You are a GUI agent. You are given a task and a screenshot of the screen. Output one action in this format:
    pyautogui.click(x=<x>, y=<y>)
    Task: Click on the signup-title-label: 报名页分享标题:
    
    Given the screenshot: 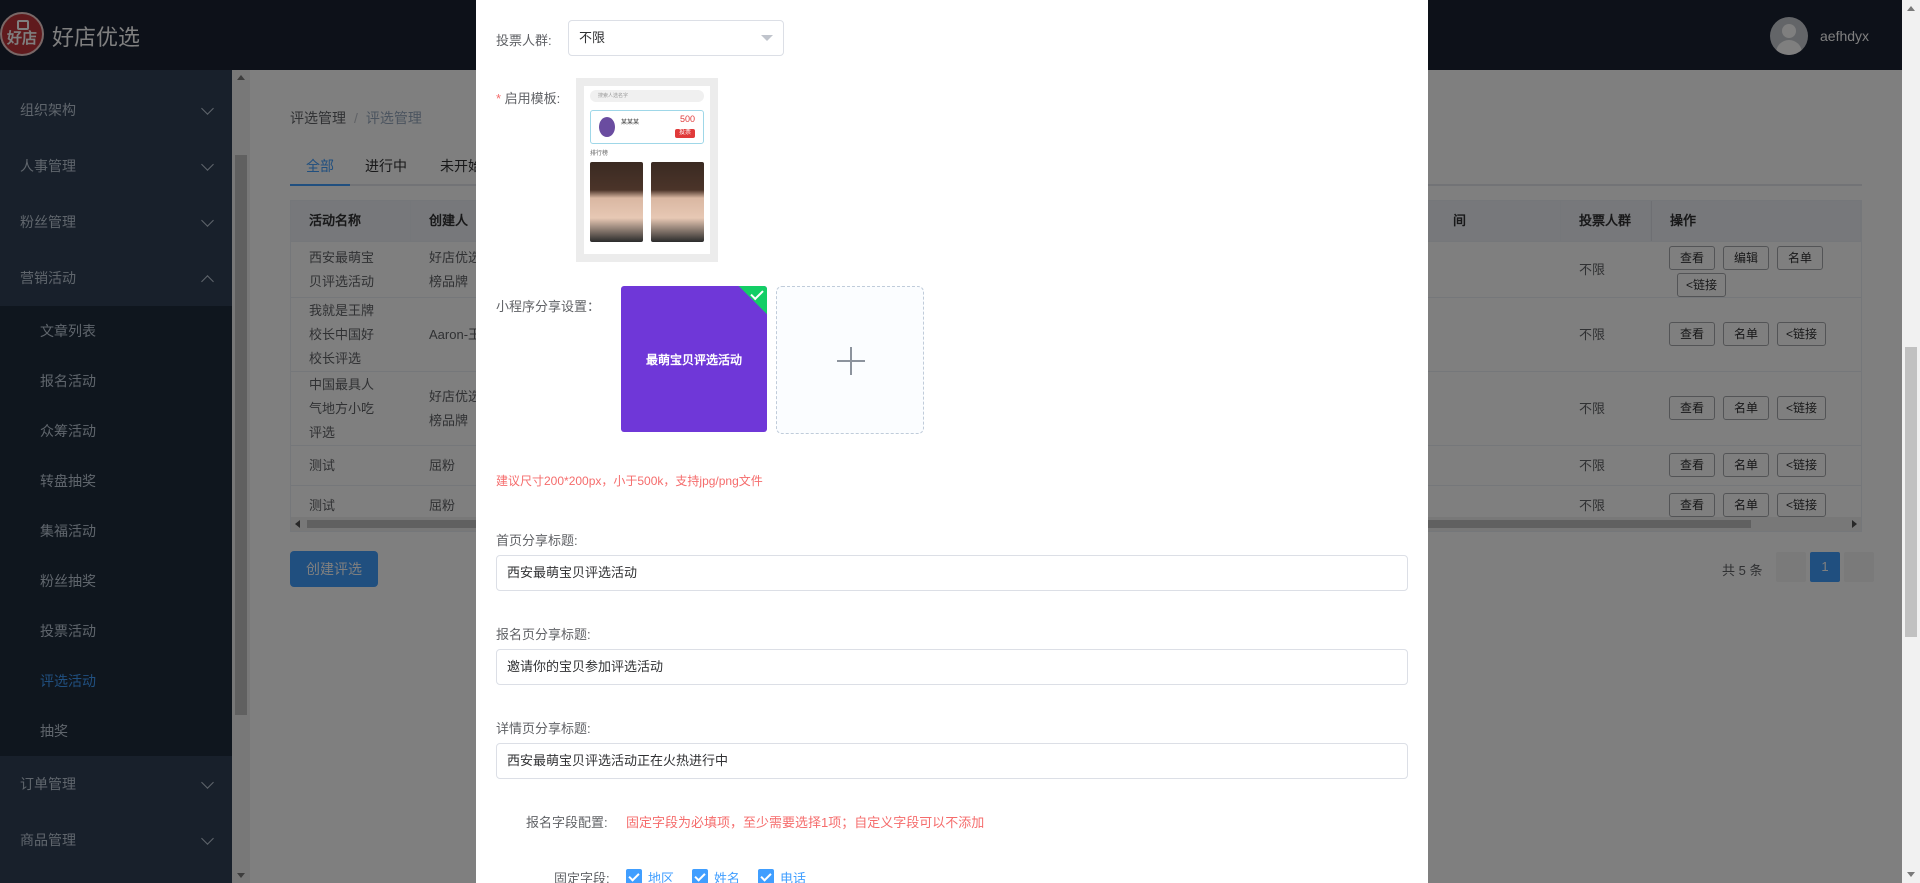 What is the action you would take?
    pyautogui.click(x=543, y=634)
    